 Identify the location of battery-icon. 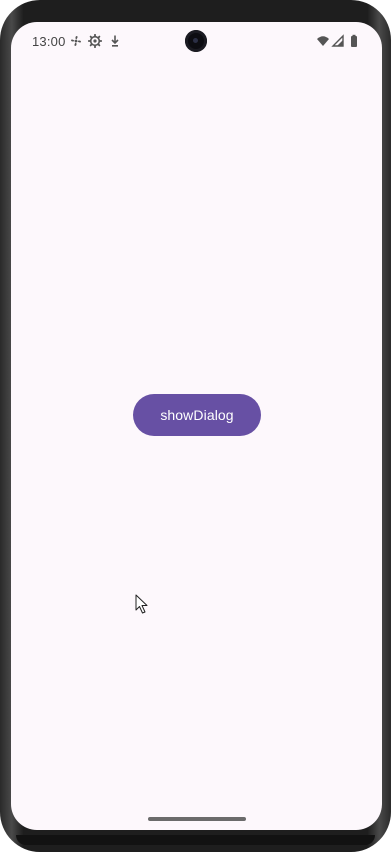
(354, 40).